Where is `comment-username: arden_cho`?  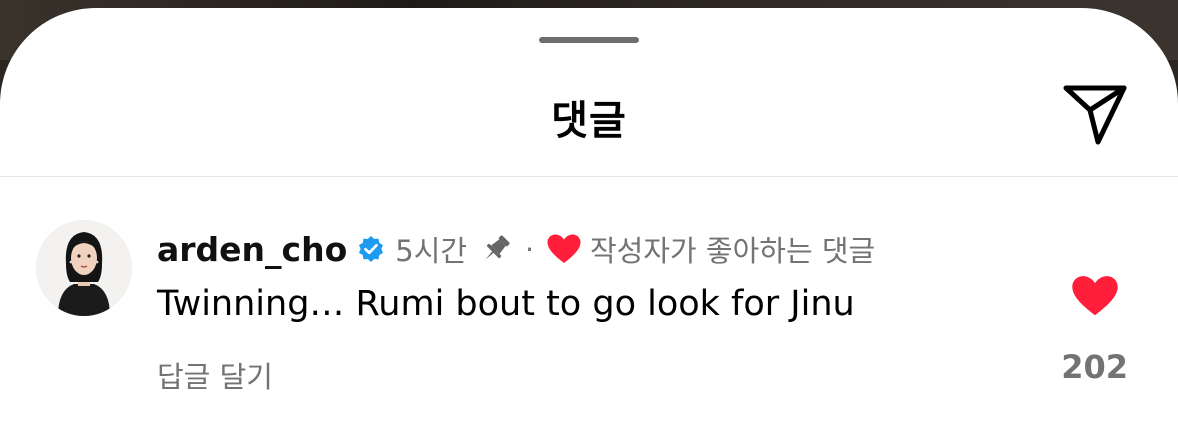
comment-username: arden_cho is located at coordinates (252, 249).